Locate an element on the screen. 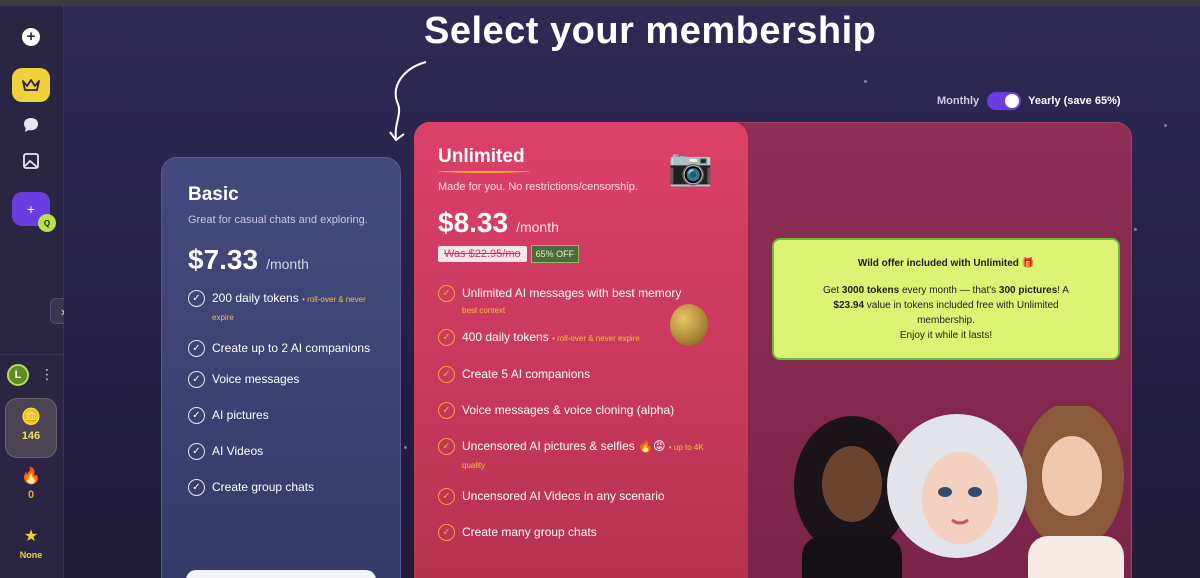 The width and height of the screenshot is (1200, 578). list-item: ✓ Uncensored AI Videos in any scenario is located at coordinates (581, 496).